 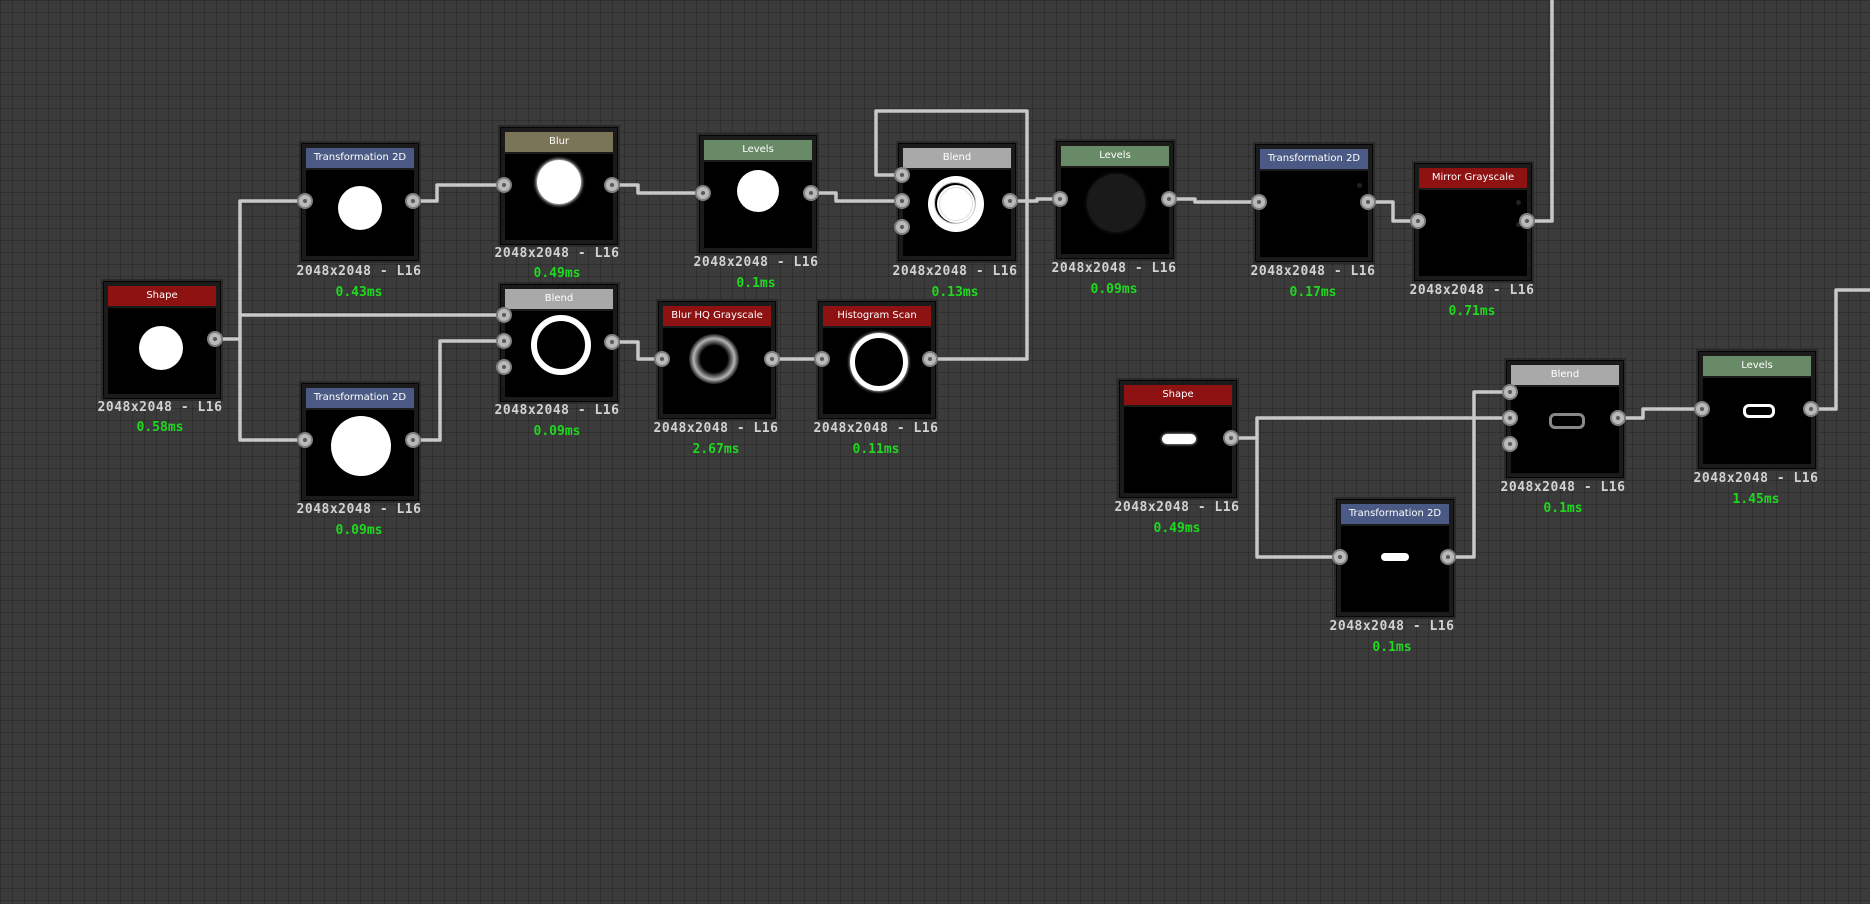 I want to click on node-timing: 0.11ms, so click(x=876, y=449).